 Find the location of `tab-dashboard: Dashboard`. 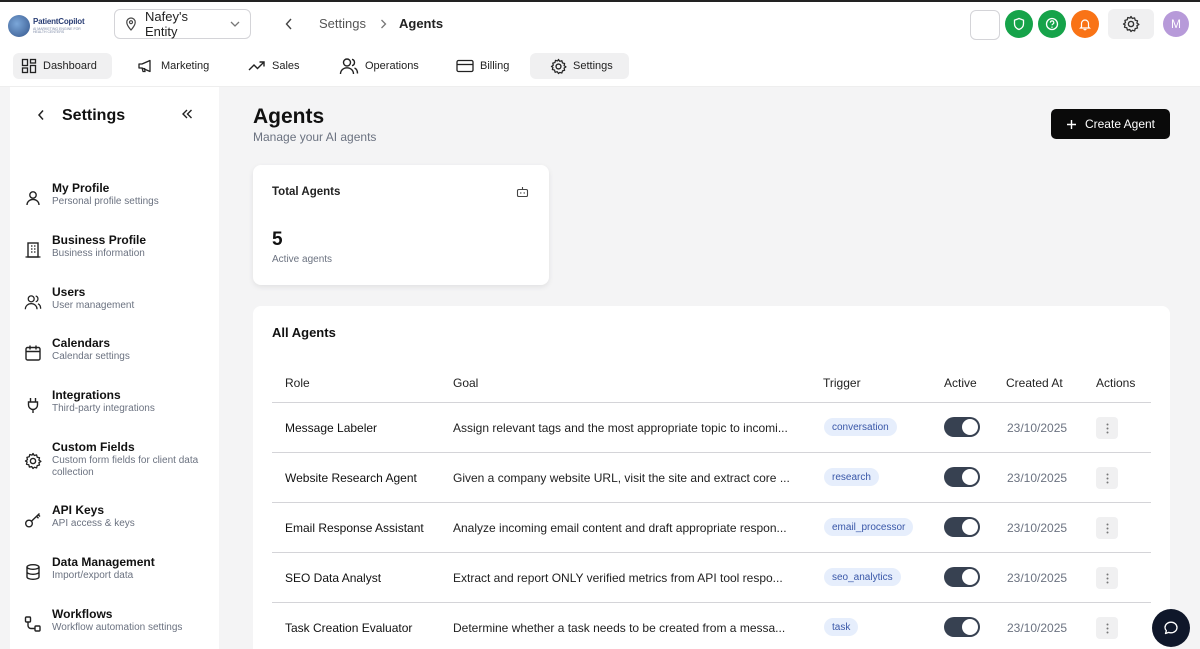

tab-dashboard: Dashboard is located at coordinates (62, 66).